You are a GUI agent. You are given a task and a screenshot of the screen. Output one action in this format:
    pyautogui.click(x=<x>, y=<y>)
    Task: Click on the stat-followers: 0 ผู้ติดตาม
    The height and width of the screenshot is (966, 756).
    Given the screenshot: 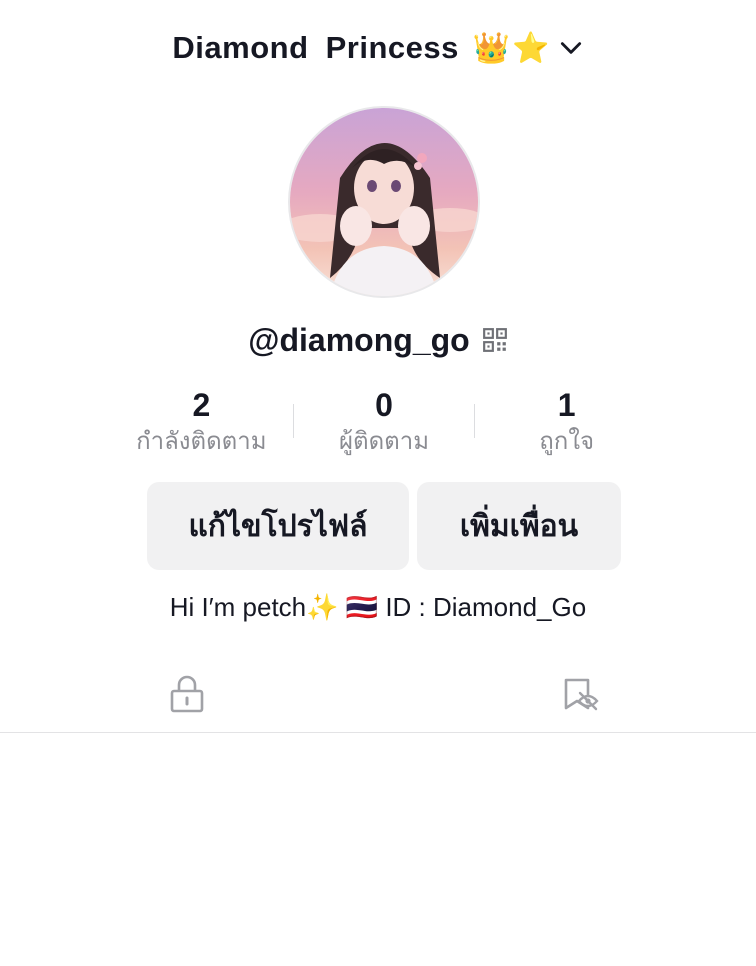 What is the action you would take?
    pyautogui.click(x=384, y=424)
    